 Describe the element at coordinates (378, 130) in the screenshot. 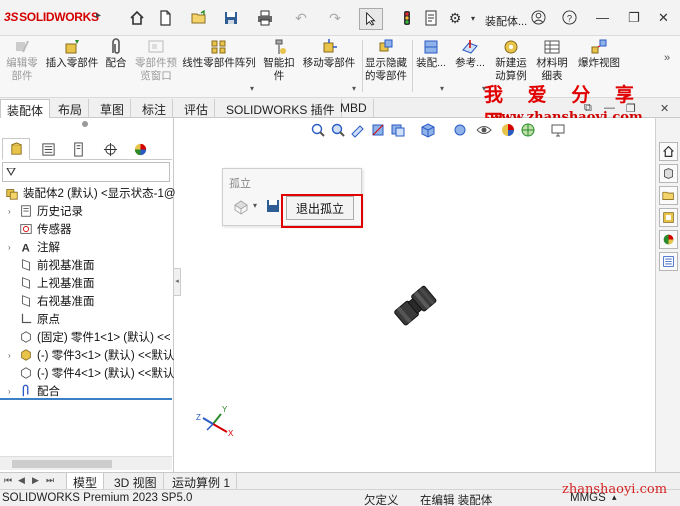

I see `section-view-icon` at that location.